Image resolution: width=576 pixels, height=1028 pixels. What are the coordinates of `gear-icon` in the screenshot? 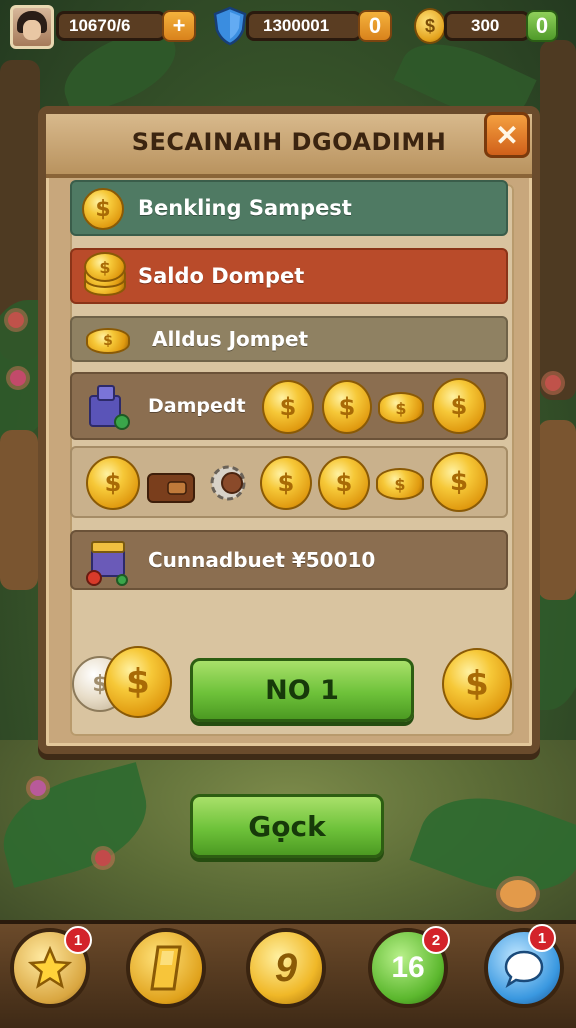 It's located at (228, 483).